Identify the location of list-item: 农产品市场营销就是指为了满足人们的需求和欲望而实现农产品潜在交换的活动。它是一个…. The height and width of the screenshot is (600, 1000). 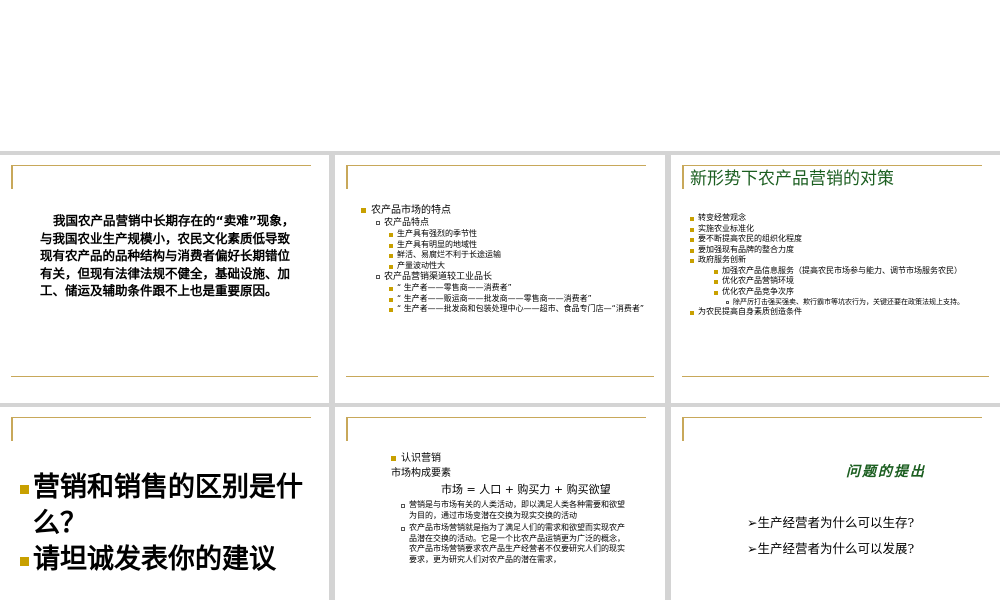
(515, 544).